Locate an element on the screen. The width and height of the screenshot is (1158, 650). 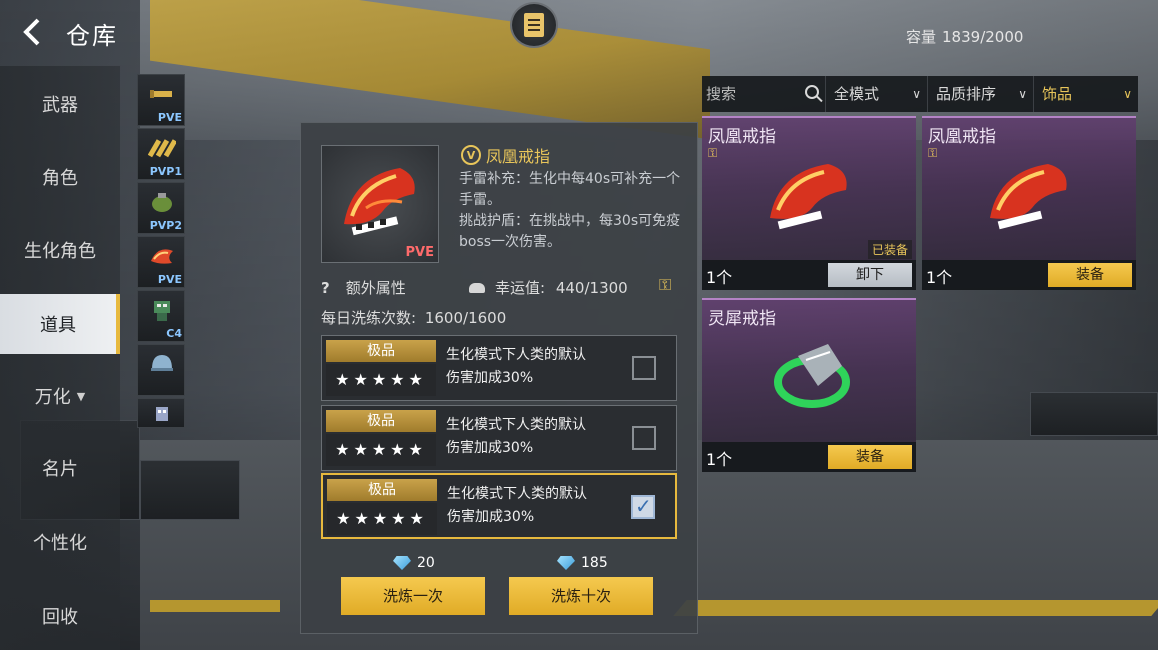
category-dropdown: 饰品 ∨ is located at coordinates (1087, 94).